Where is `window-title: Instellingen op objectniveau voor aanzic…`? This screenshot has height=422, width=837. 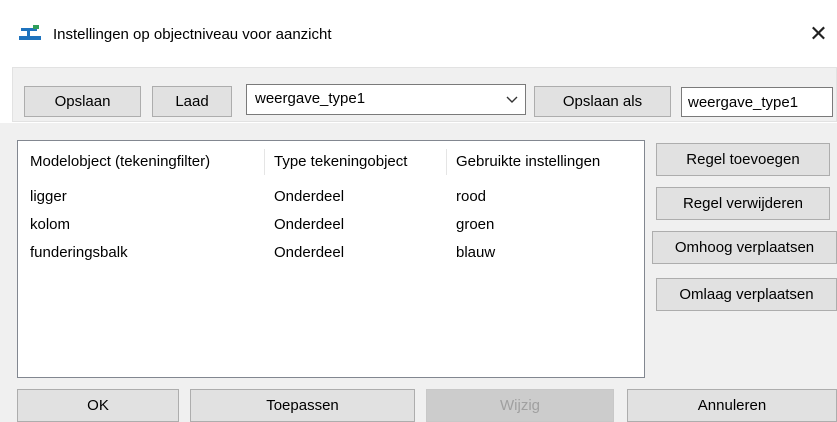
window-title: Instellingen op objectniveau voor aanzic… is located at coordinates (192, 34).